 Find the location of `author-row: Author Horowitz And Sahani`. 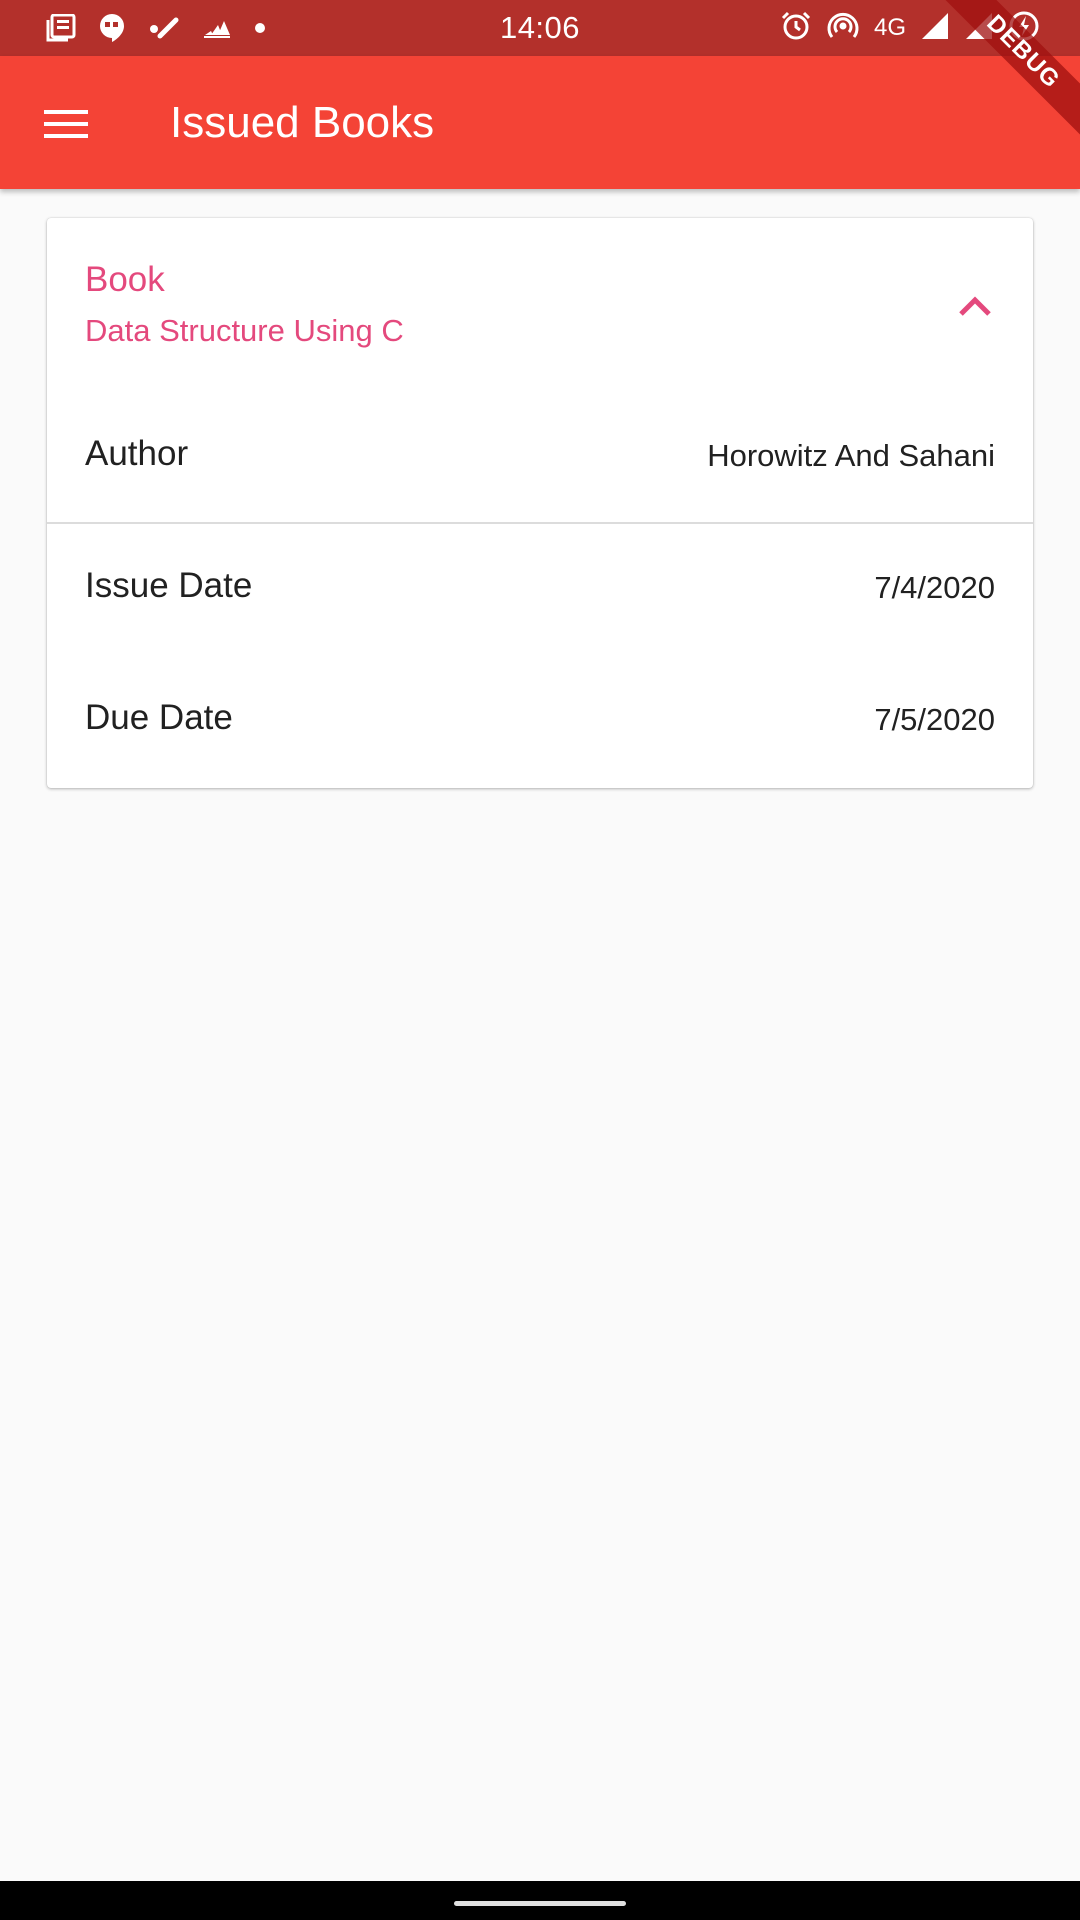

author-row: Author Horowitz And Sahani is located at coordinates (540, 464).